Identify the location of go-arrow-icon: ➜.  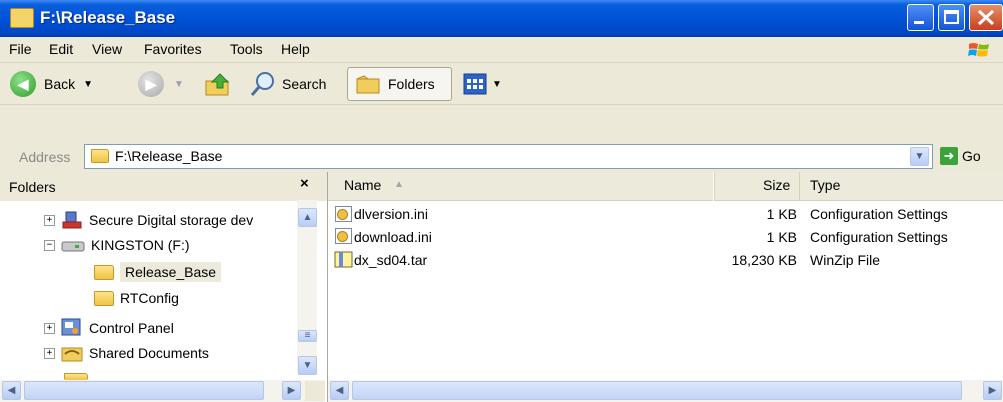
(949, 156).